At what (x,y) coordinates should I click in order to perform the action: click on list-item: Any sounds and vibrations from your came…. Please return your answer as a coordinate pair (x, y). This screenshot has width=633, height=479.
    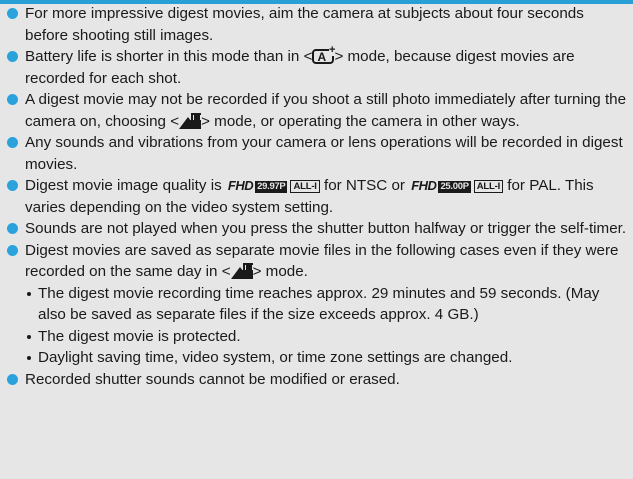
    Looking at the image, I should click on (318, 153).